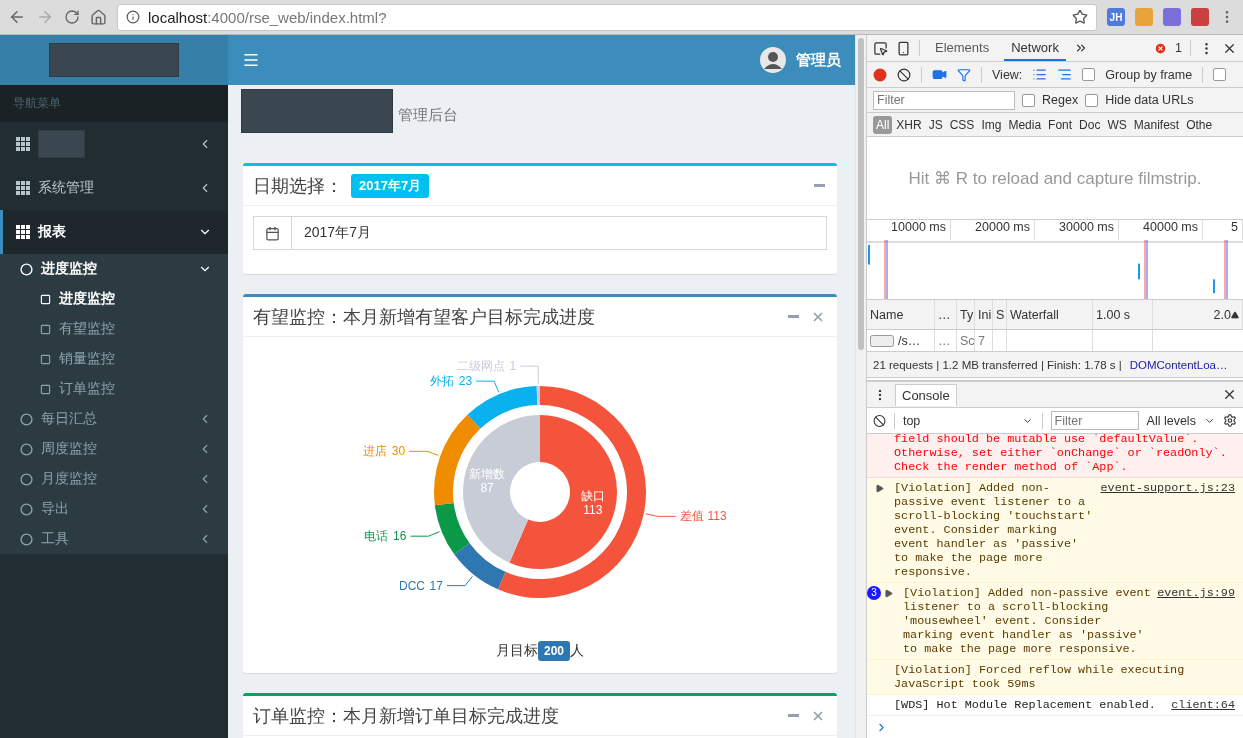 The width and height of the screenshot is (1243, 738). What do you see at coordinates (880, 48) in the screenshot?
I see `inspect-icon` at bounding box center [880, 48].